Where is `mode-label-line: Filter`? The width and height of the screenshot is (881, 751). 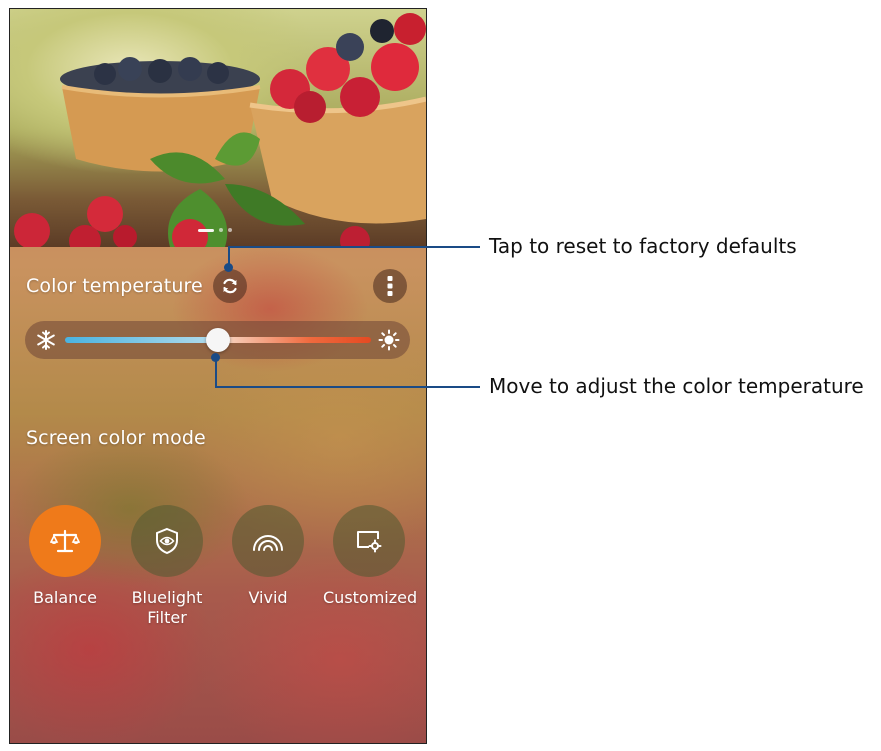 mode-label-line: Filter is located at coordinates (167, 617).